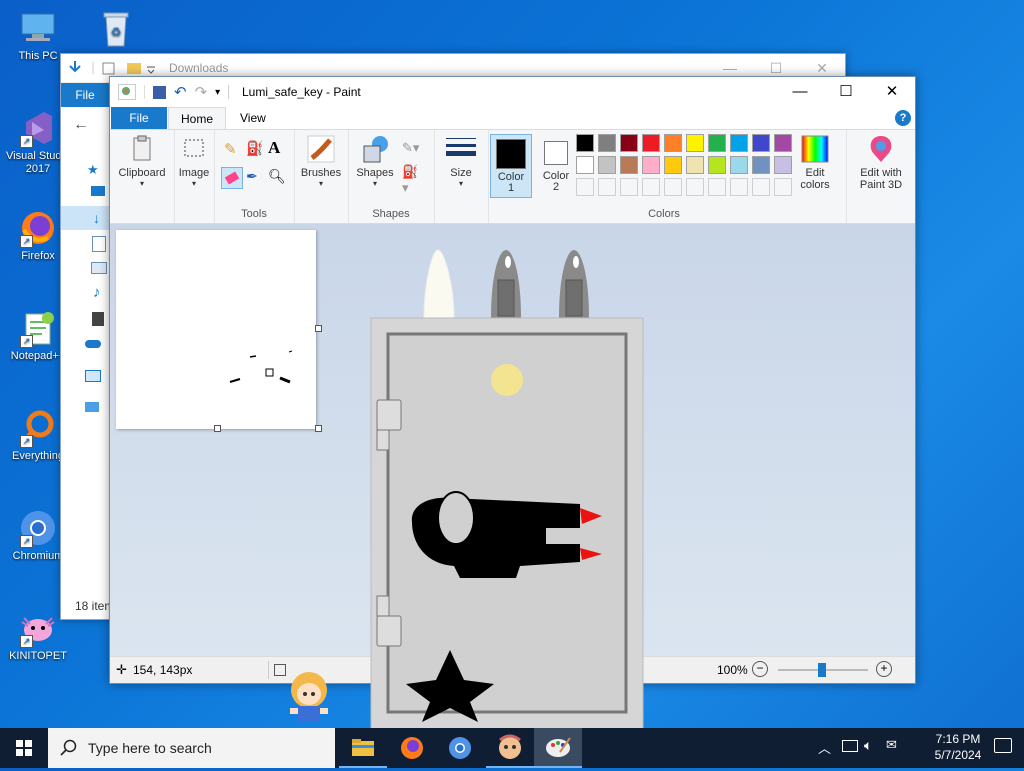 Image resolution: width=1024 pixels, height=771 pixels. Describe the element at coordinates (1003, 745) in the screenshot. I see `notification-center-icon` at that location.